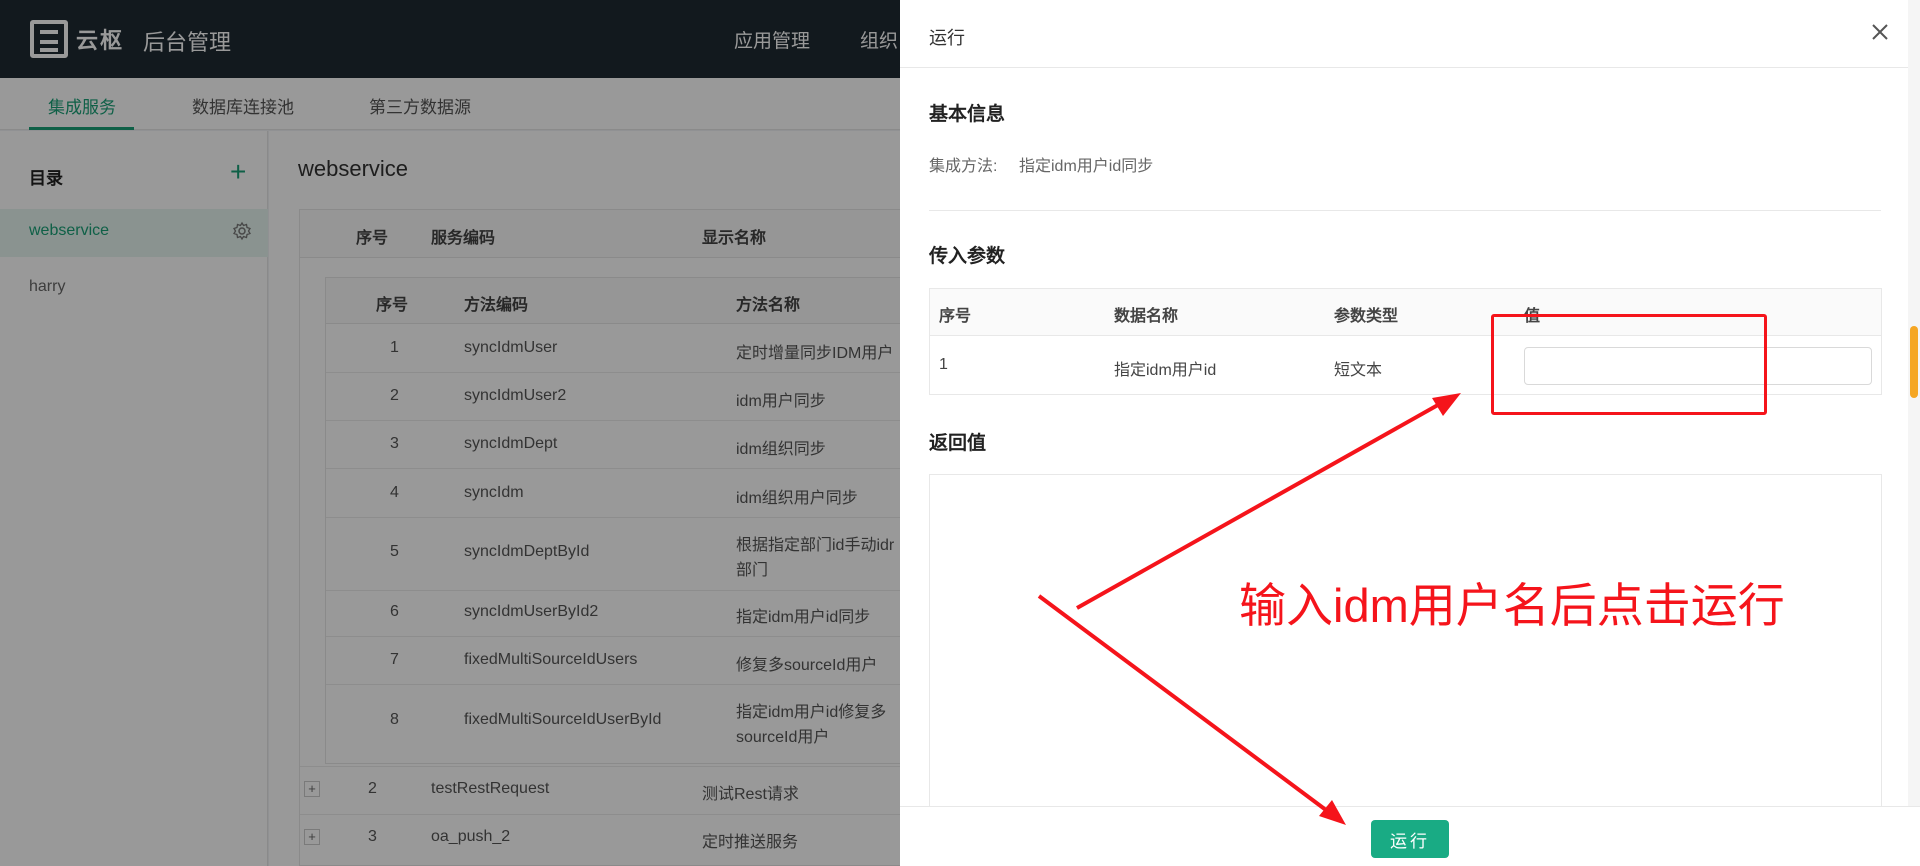 The width and height of the screenshot is (1920, 866). Describe the element at coordinates (958, 443) in the screenshot. I see `return-title: 返回值` at that location.